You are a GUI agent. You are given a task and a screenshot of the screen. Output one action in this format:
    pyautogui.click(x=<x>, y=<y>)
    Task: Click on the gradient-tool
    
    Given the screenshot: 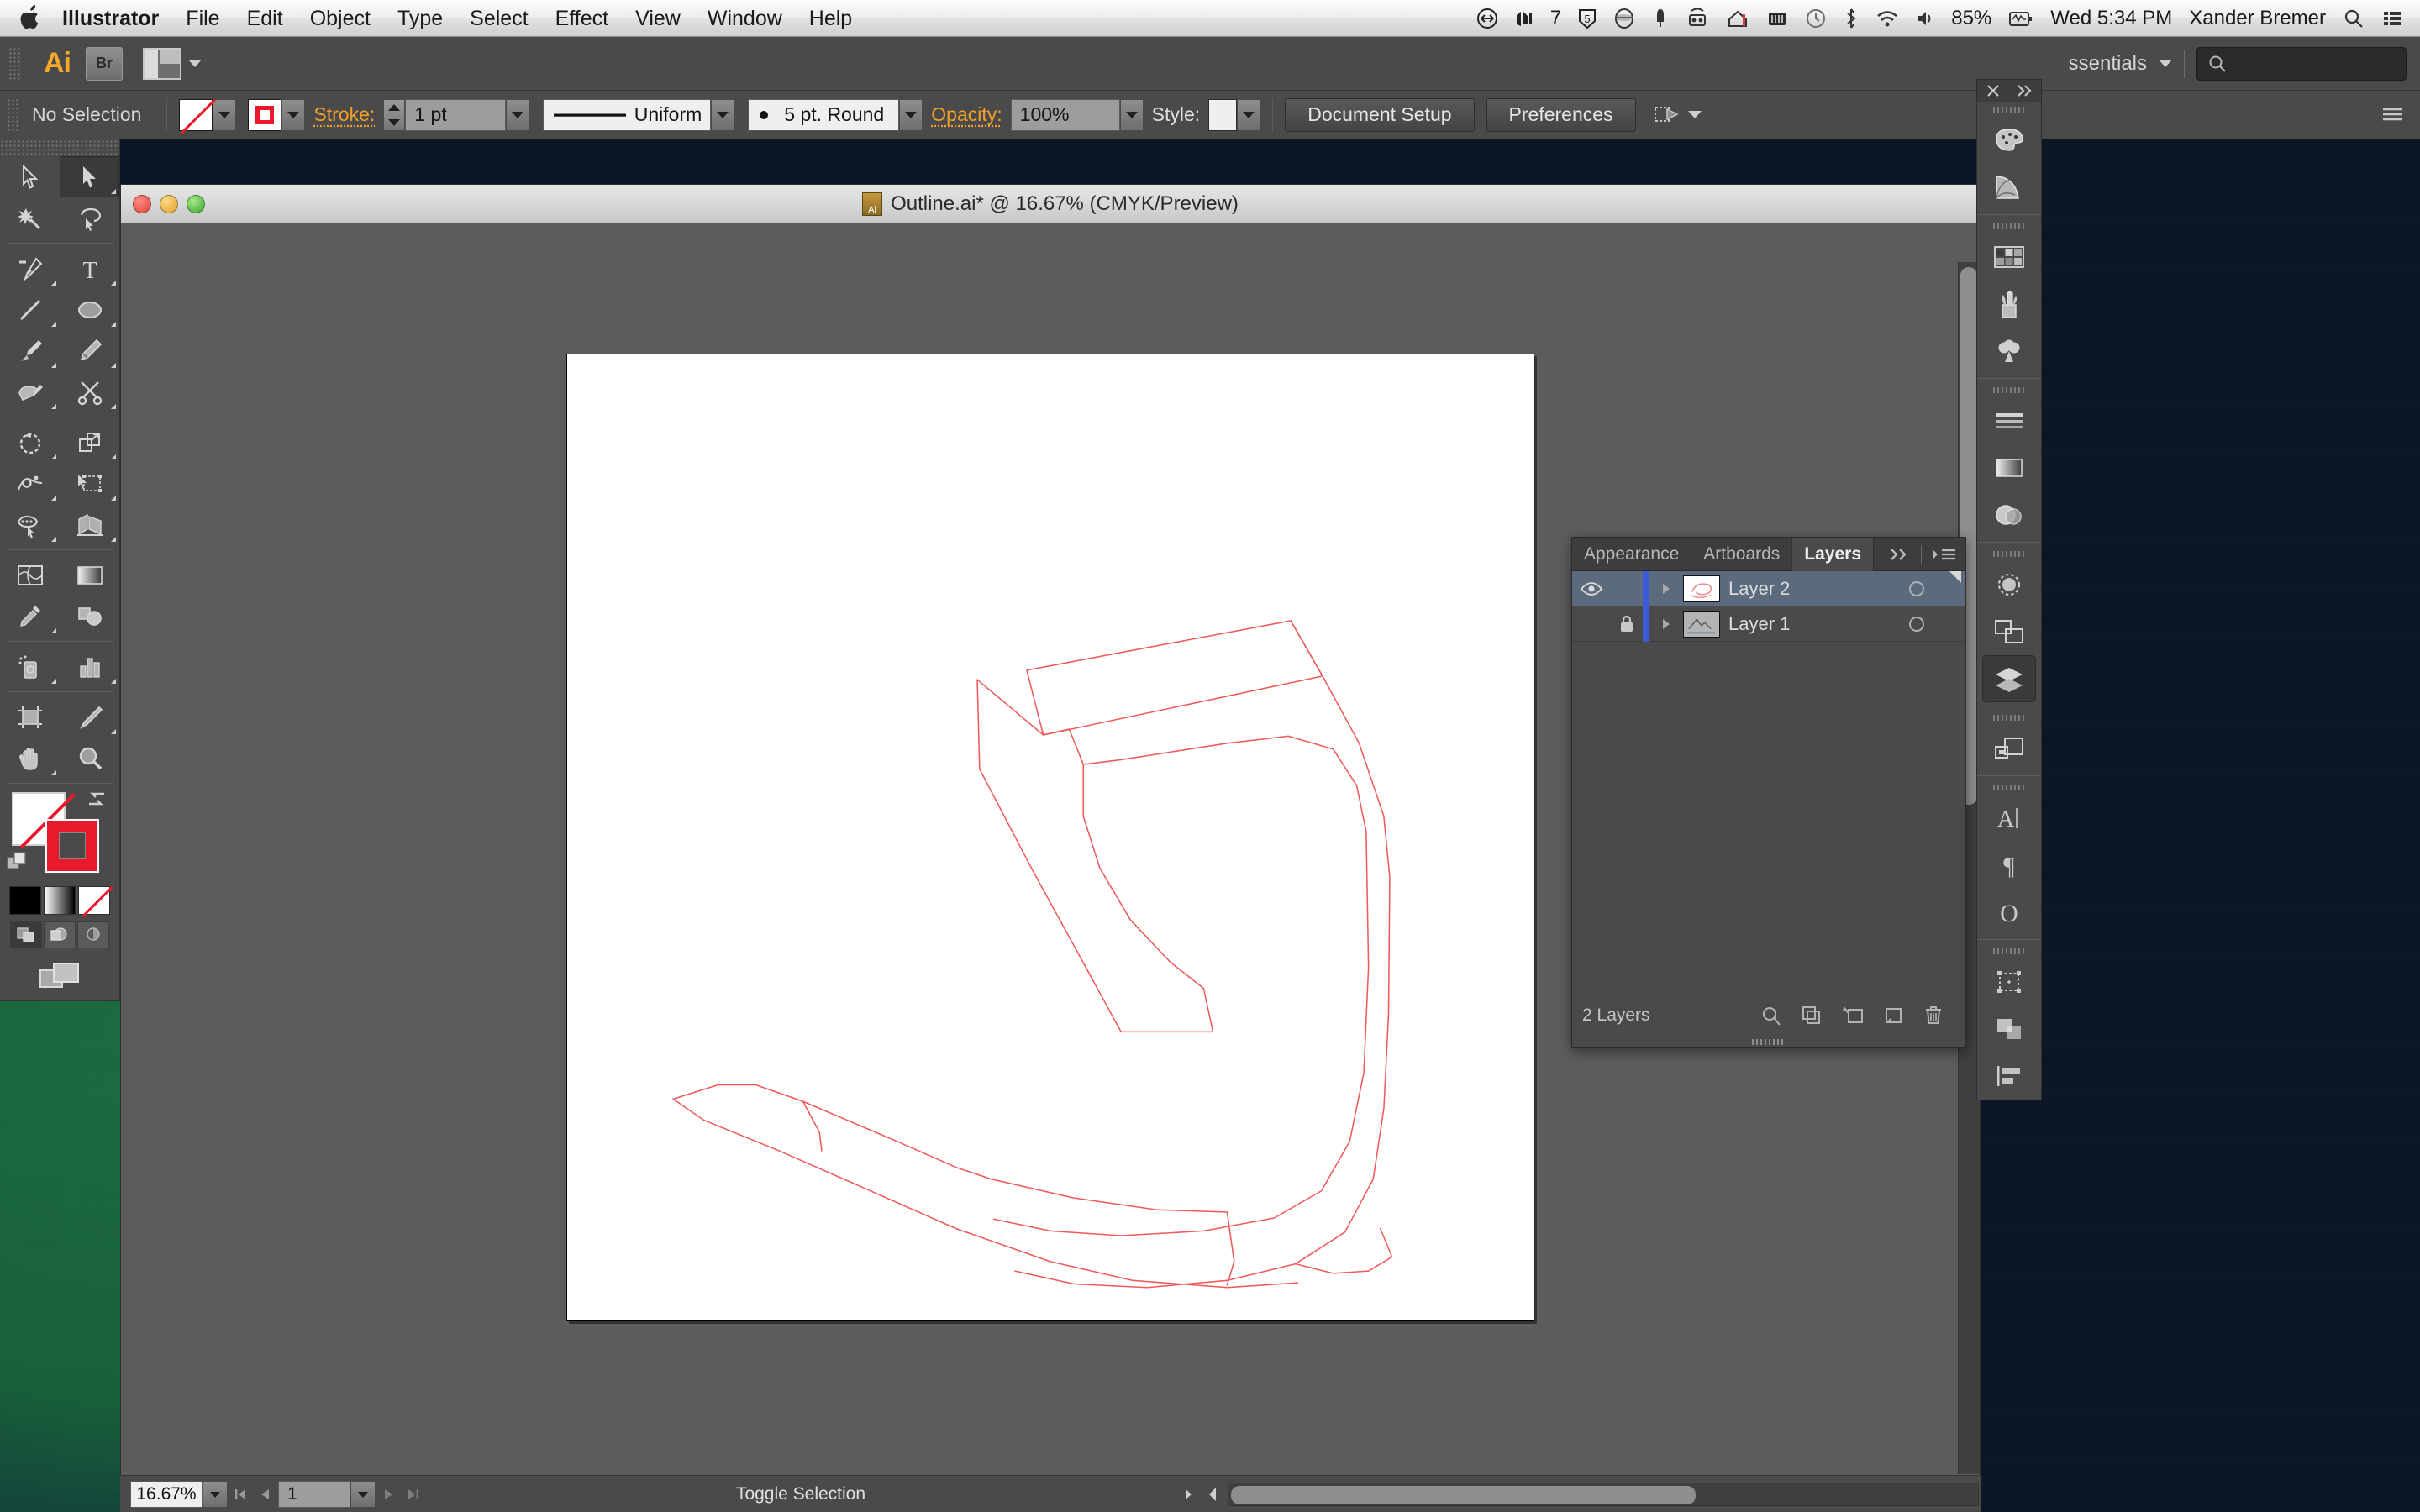 What is the action you would take?
    pyautogui.click(x=90, y=575)
    